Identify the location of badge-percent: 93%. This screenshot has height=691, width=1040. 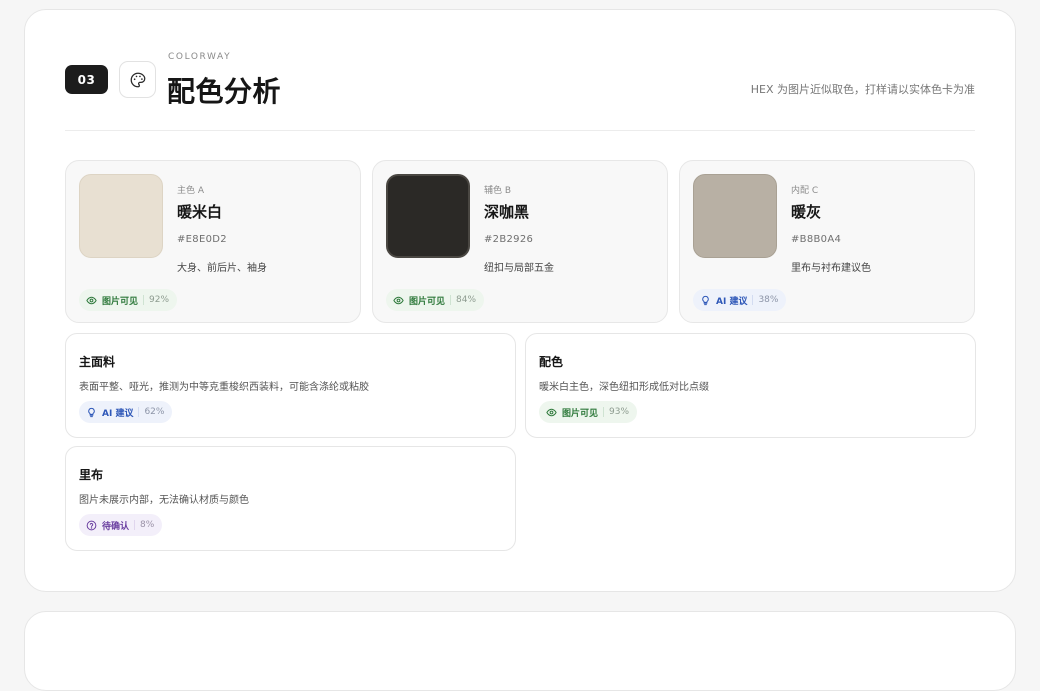
(619, 412).